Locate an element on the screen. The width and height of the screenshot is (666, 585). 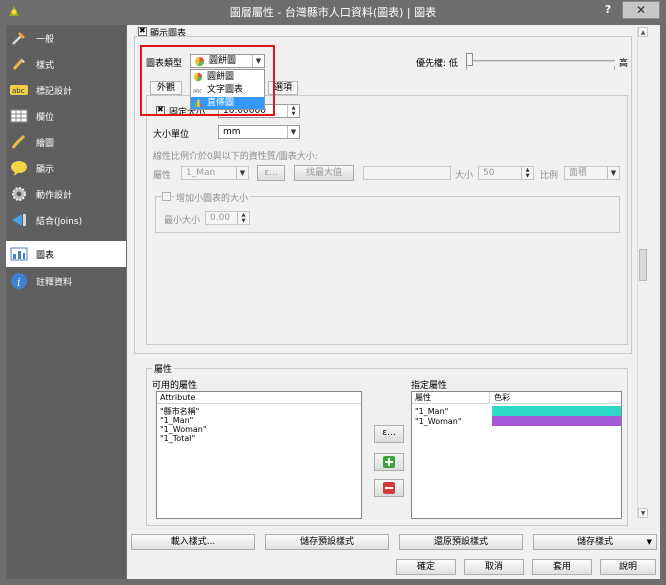
increase-small-checkbox is located at coordinates (166, 196).